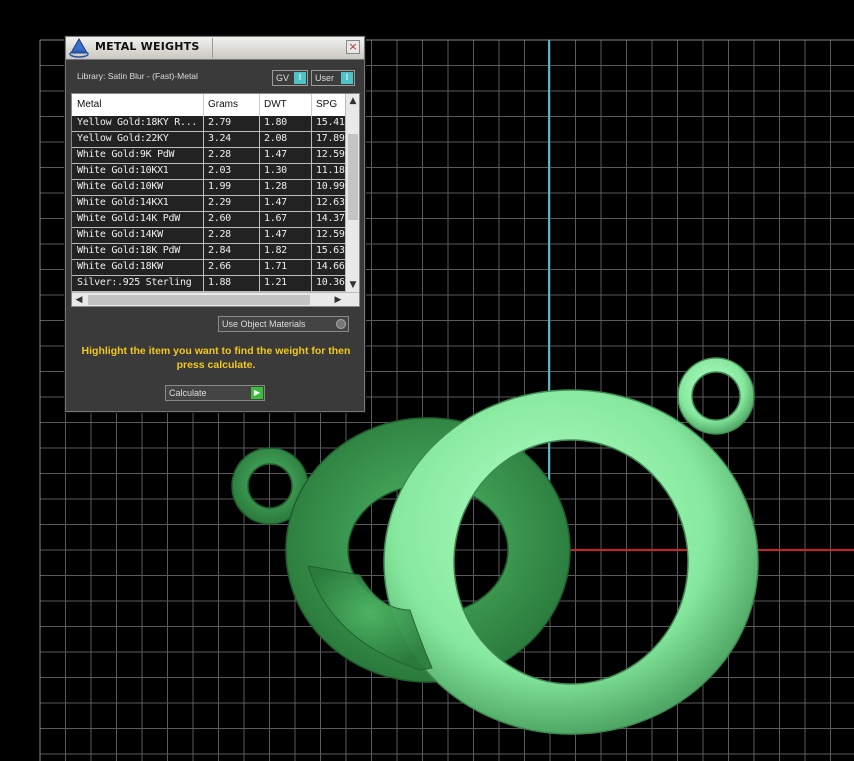 This screenshot has height=761, width=854. I want to click on metal-cell: White Gold:18K PdW, so click(128, 250).